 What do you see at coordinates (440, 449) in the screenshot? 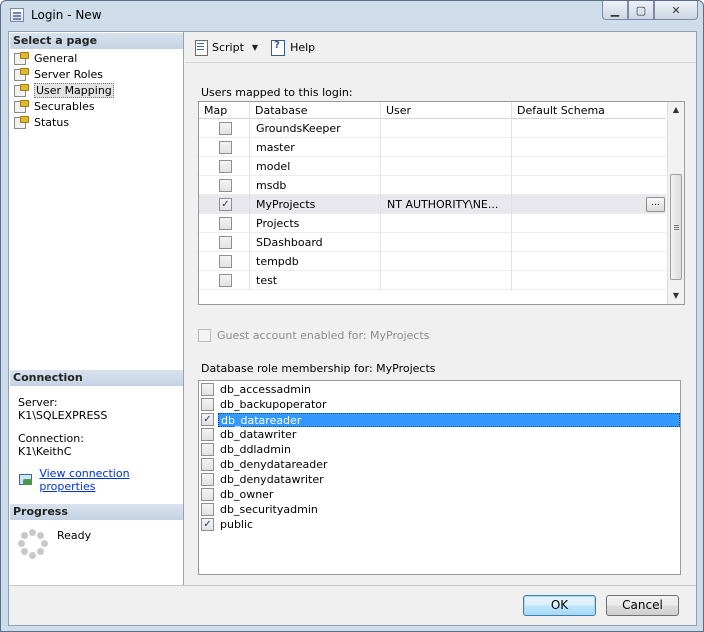
I see `list-item: db_ddladmin` at bounding box center [440, 449].